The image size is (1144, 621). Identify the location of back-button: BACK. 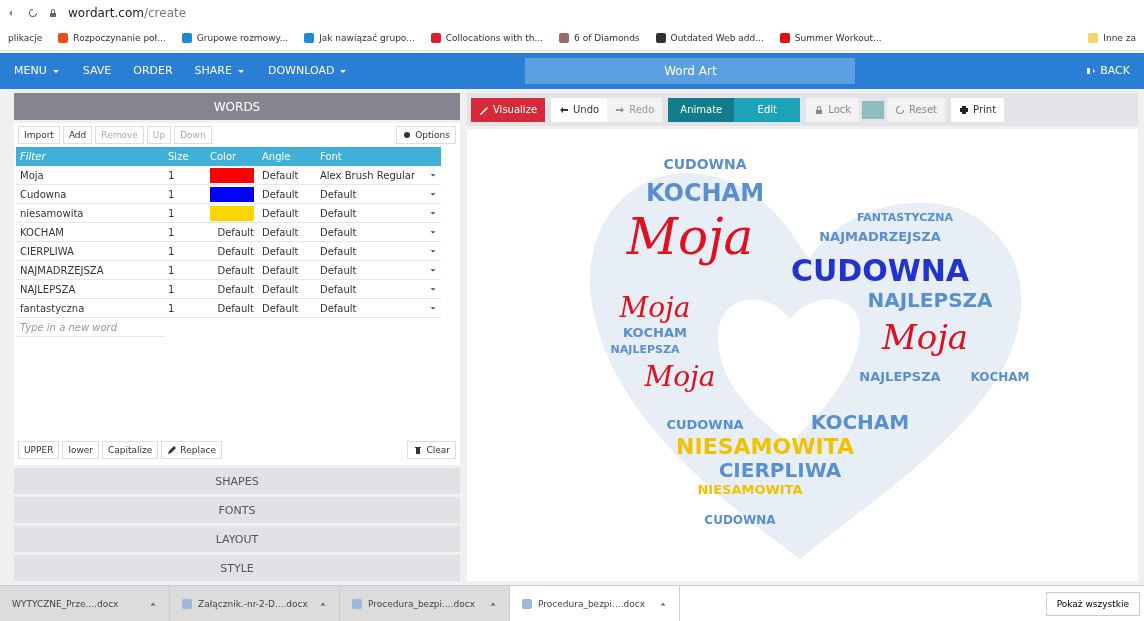
(1108, 71).